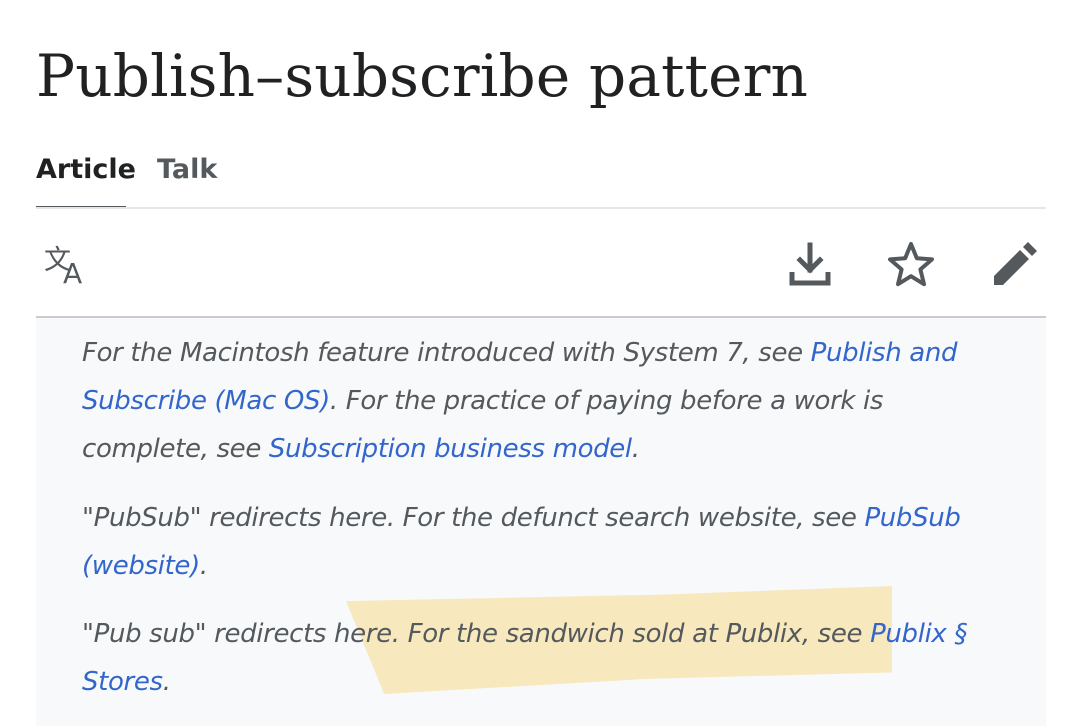 This screenshot has height=726, width=1080. Describe the element at coordinates (810, 265) in the screenshot. I see `download-icon` at that location.